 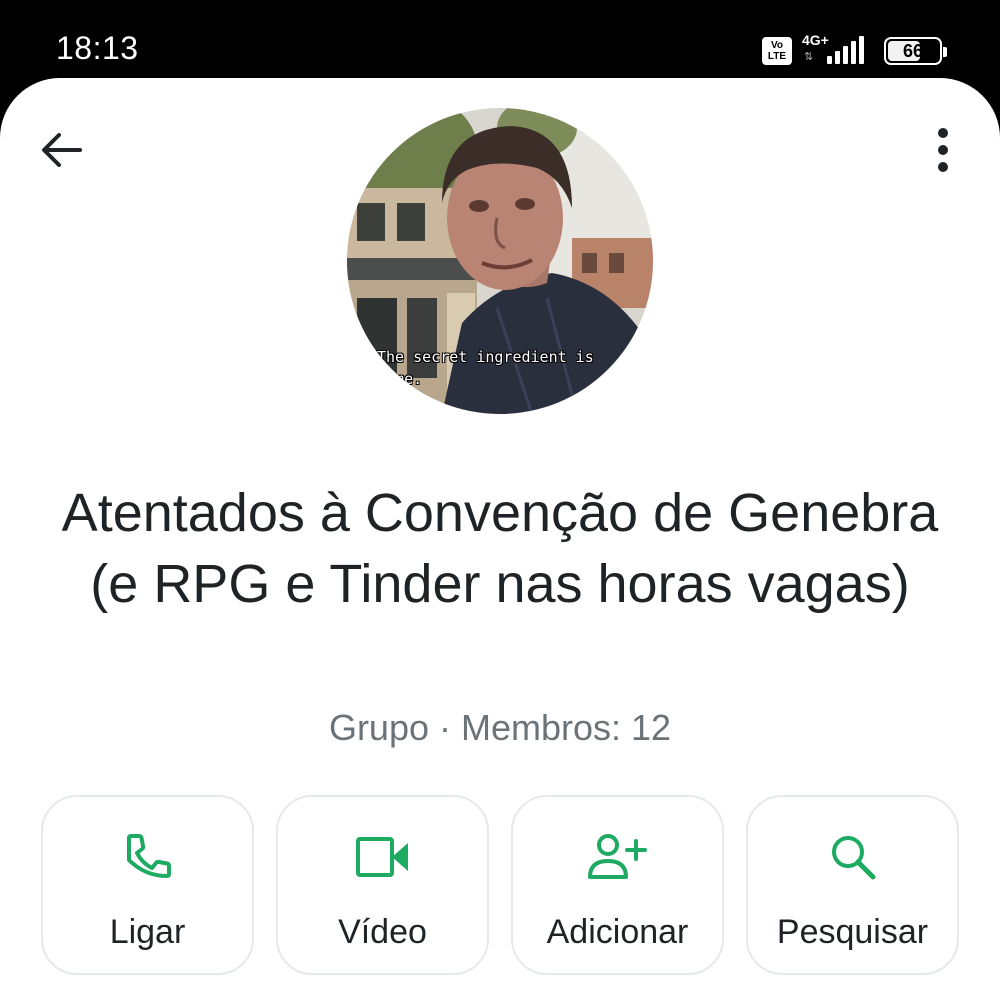 What do you see at coordinates (97, 48) in the screenshot?
I see `status-time: 18:13` at bounding box center [97, 48].